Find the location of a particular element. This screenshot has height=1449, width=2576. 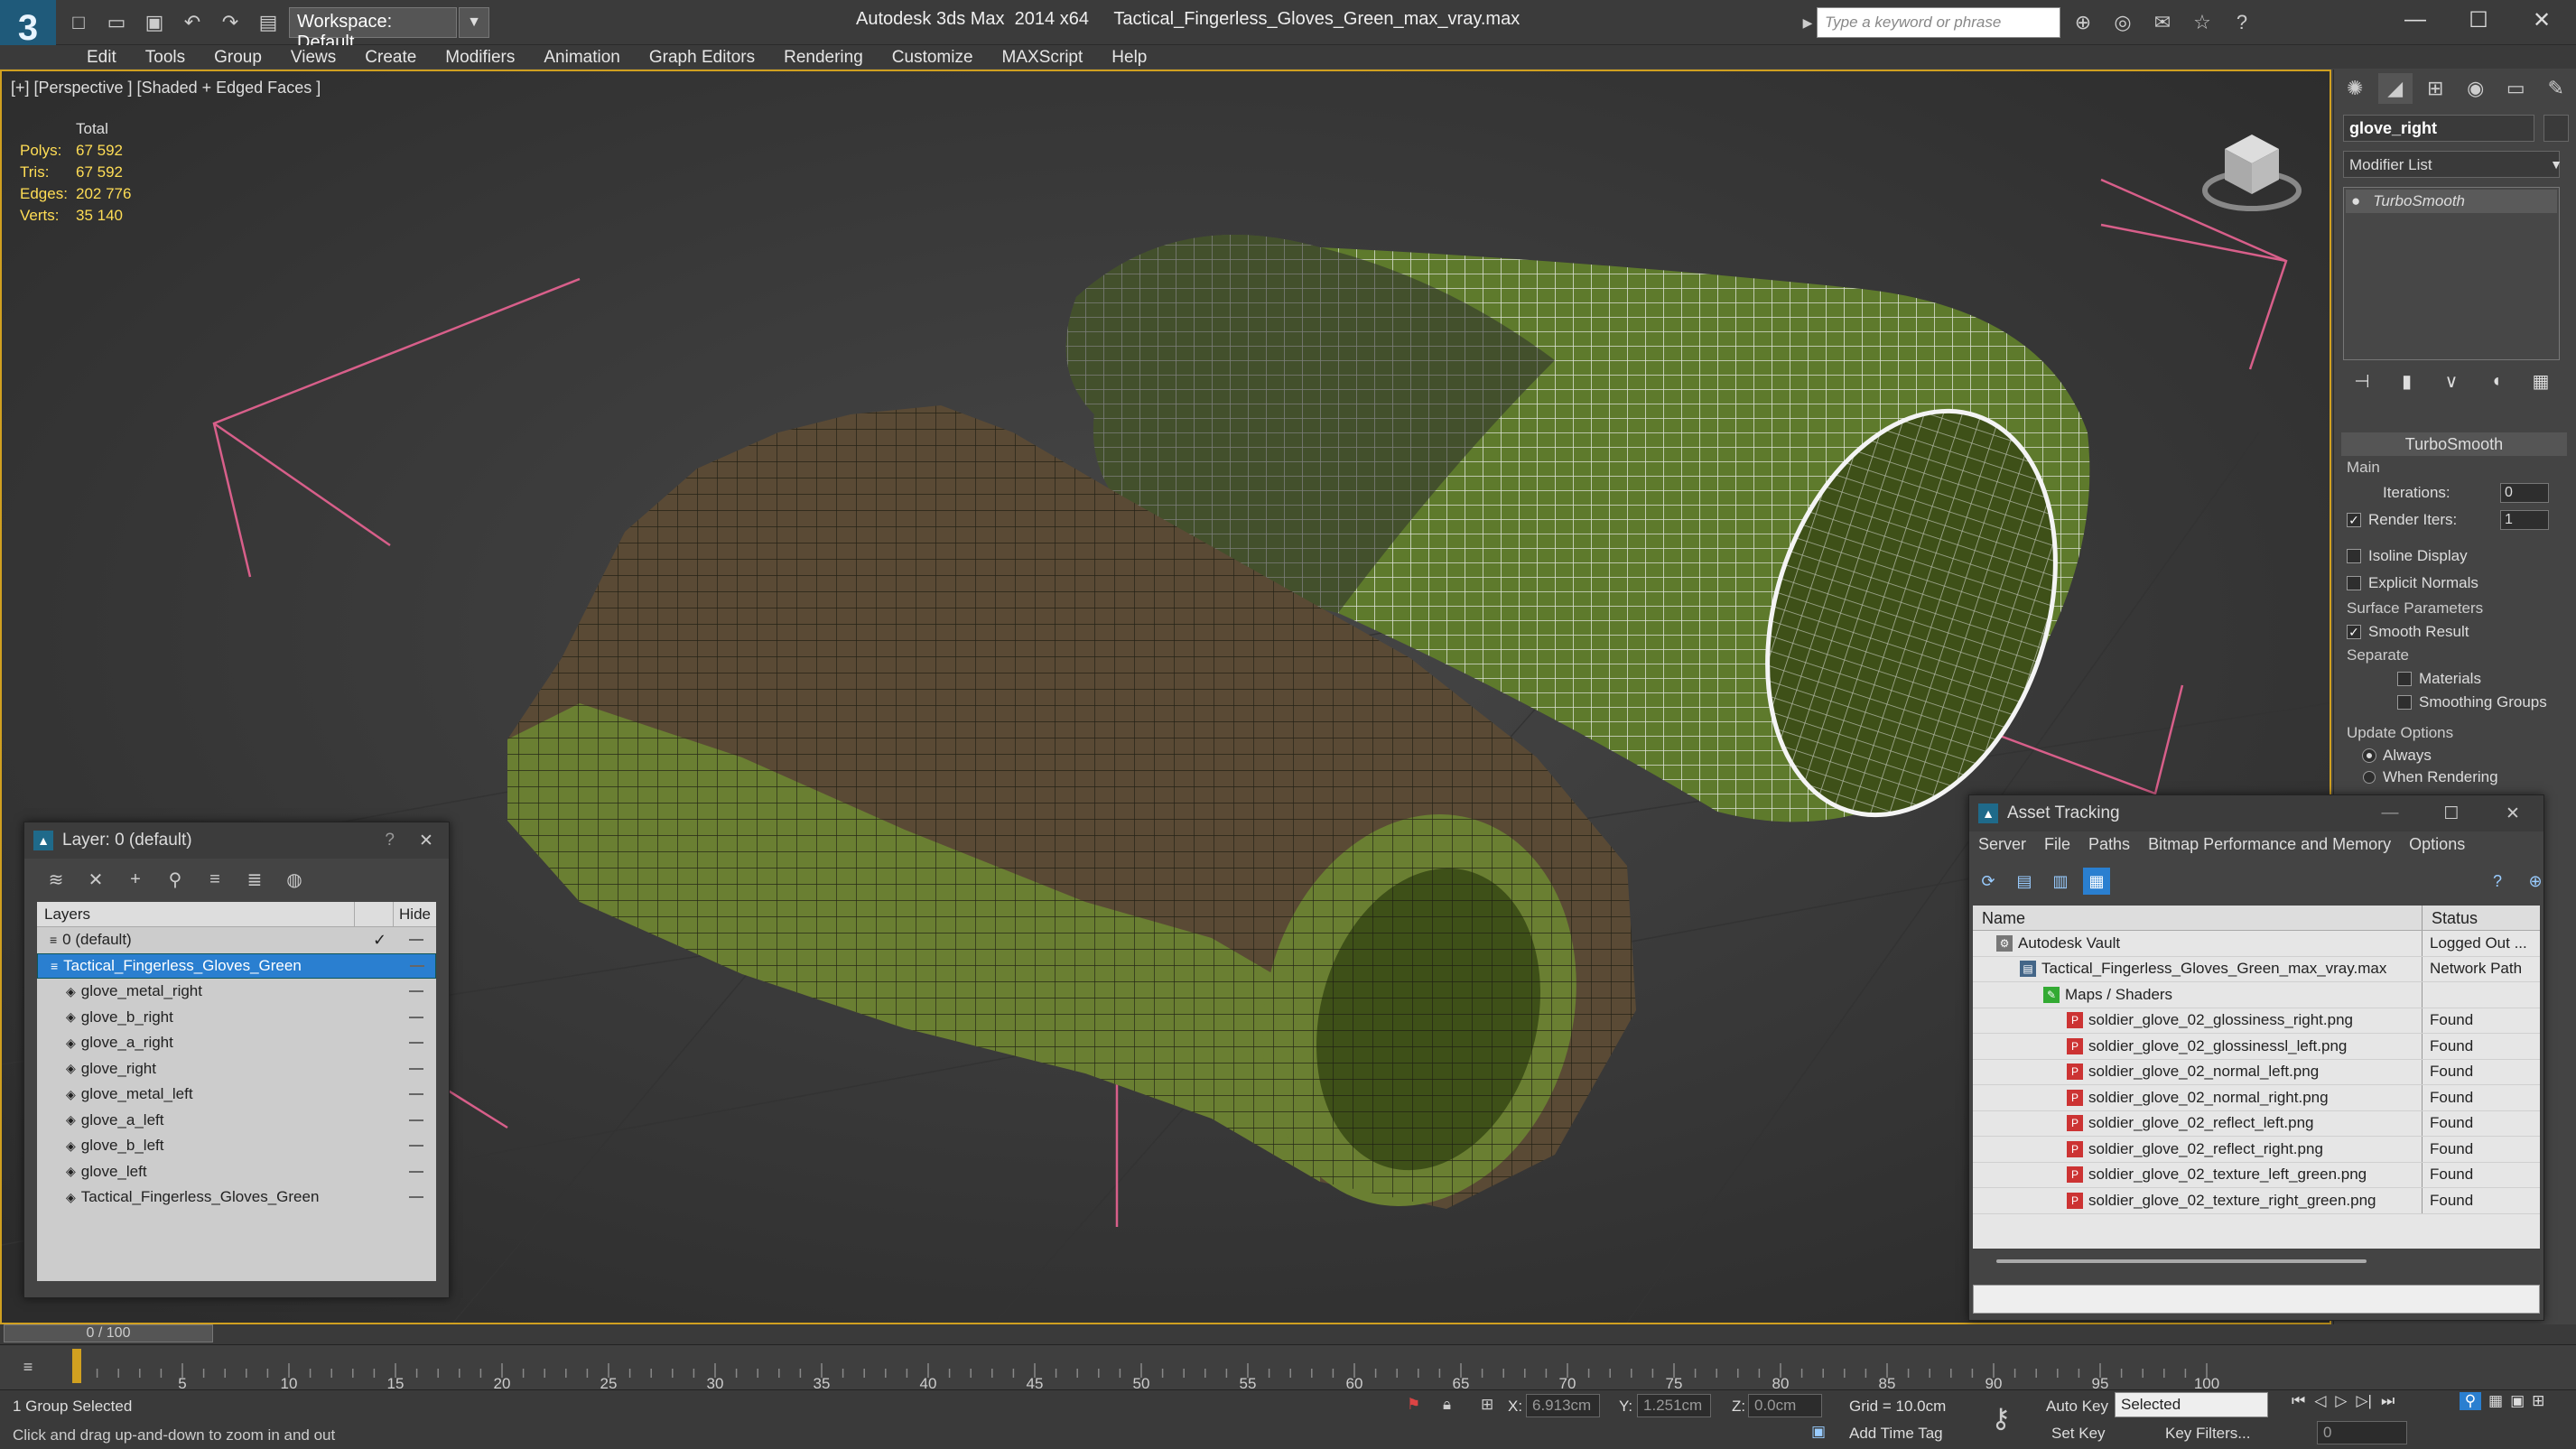

go-to-start-icon: ⏮ is located at coordinates (2298, 1401).